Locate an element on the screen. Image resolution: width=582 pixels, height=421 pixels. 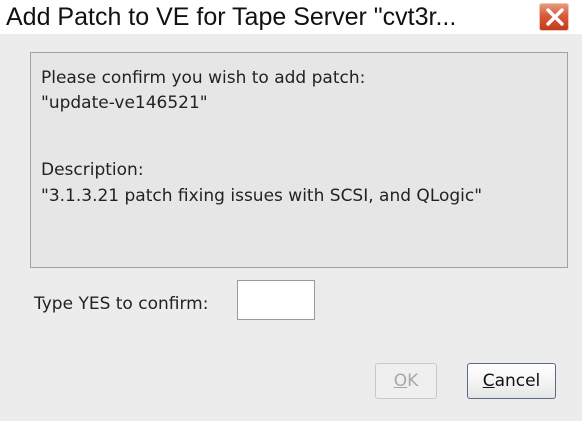
confirm-message: Please confirm you wish to add patch: is located at coordinates (203, 78).